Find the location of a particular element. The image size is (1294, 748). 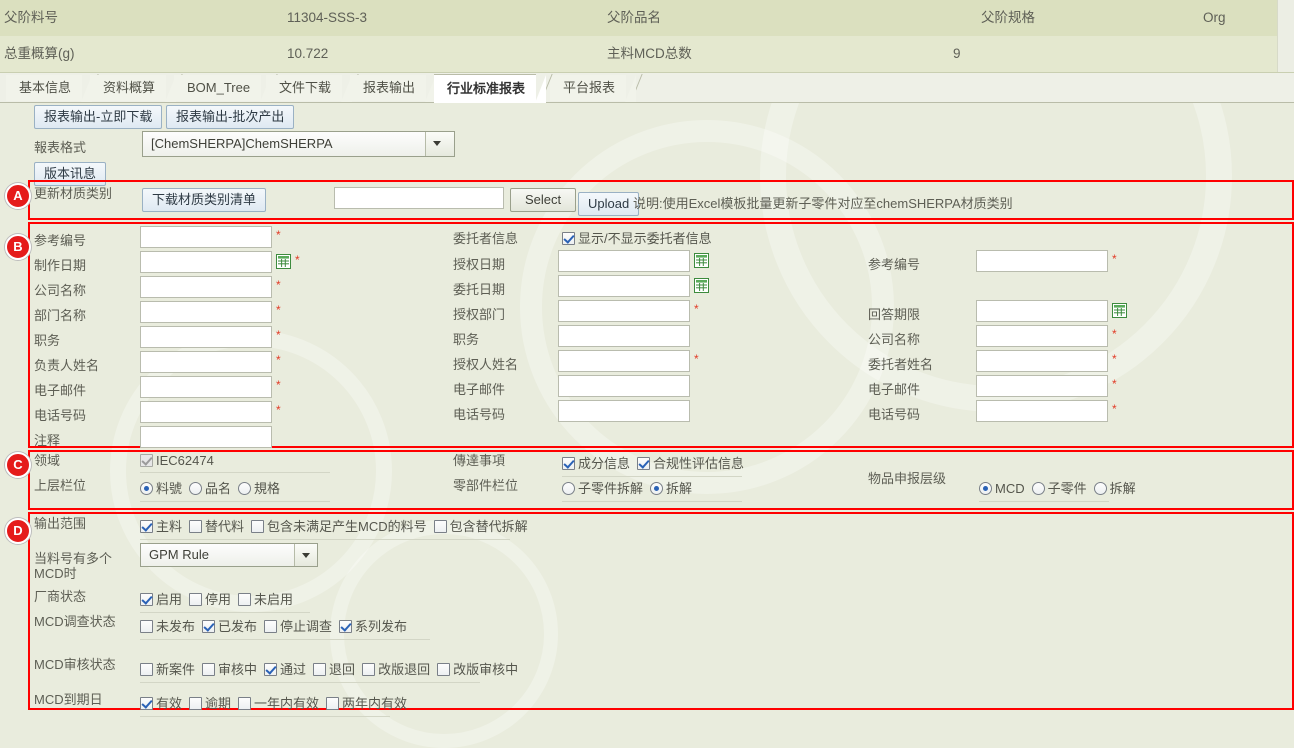

option-停止调查: 停止调查 is located at coordinates (298, 625).